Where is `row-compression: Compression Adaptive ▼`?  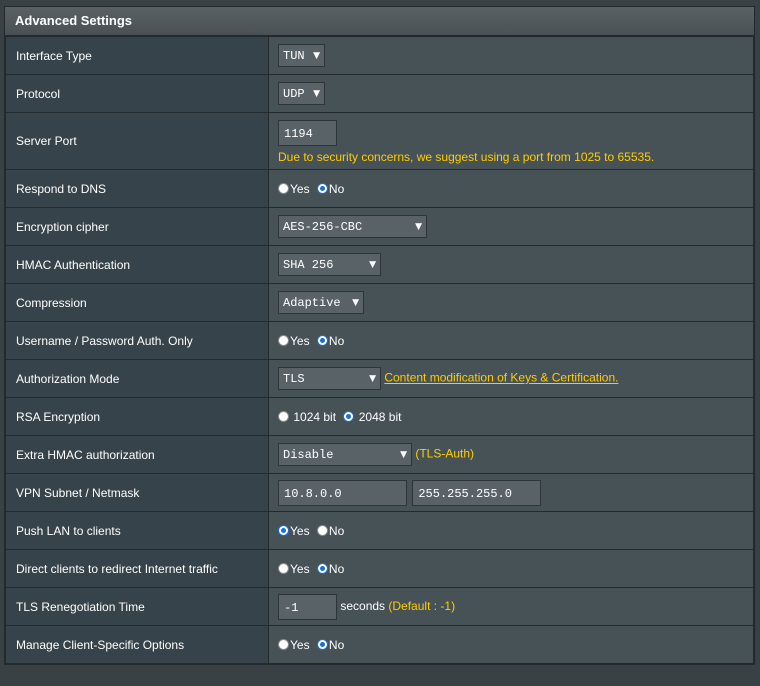
row-compression: Compression Adaptive ▼ is located at coordinates (379, 302).